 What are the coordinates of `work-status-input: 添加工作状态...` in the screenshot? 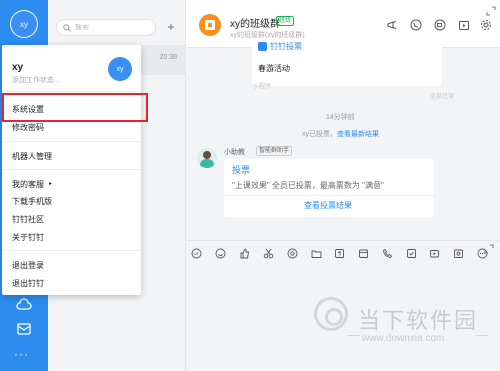 It's located at (36, 80).